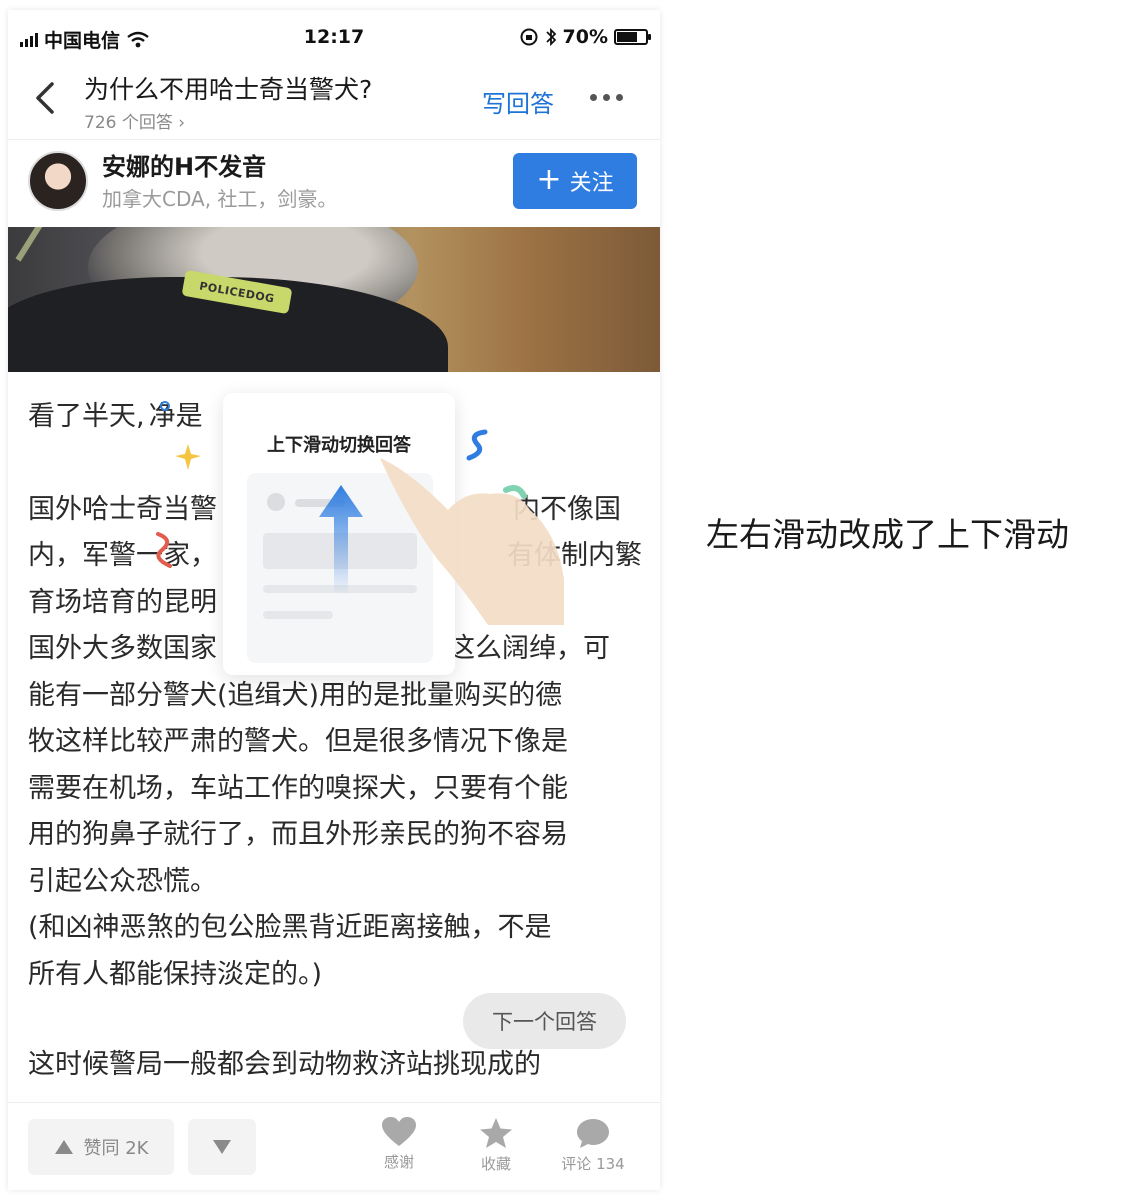 Image resolution: width=1125 pixels, height=1197 pixels. I want to click on upvote-button: 赞同 2K, so click(101, 1147).